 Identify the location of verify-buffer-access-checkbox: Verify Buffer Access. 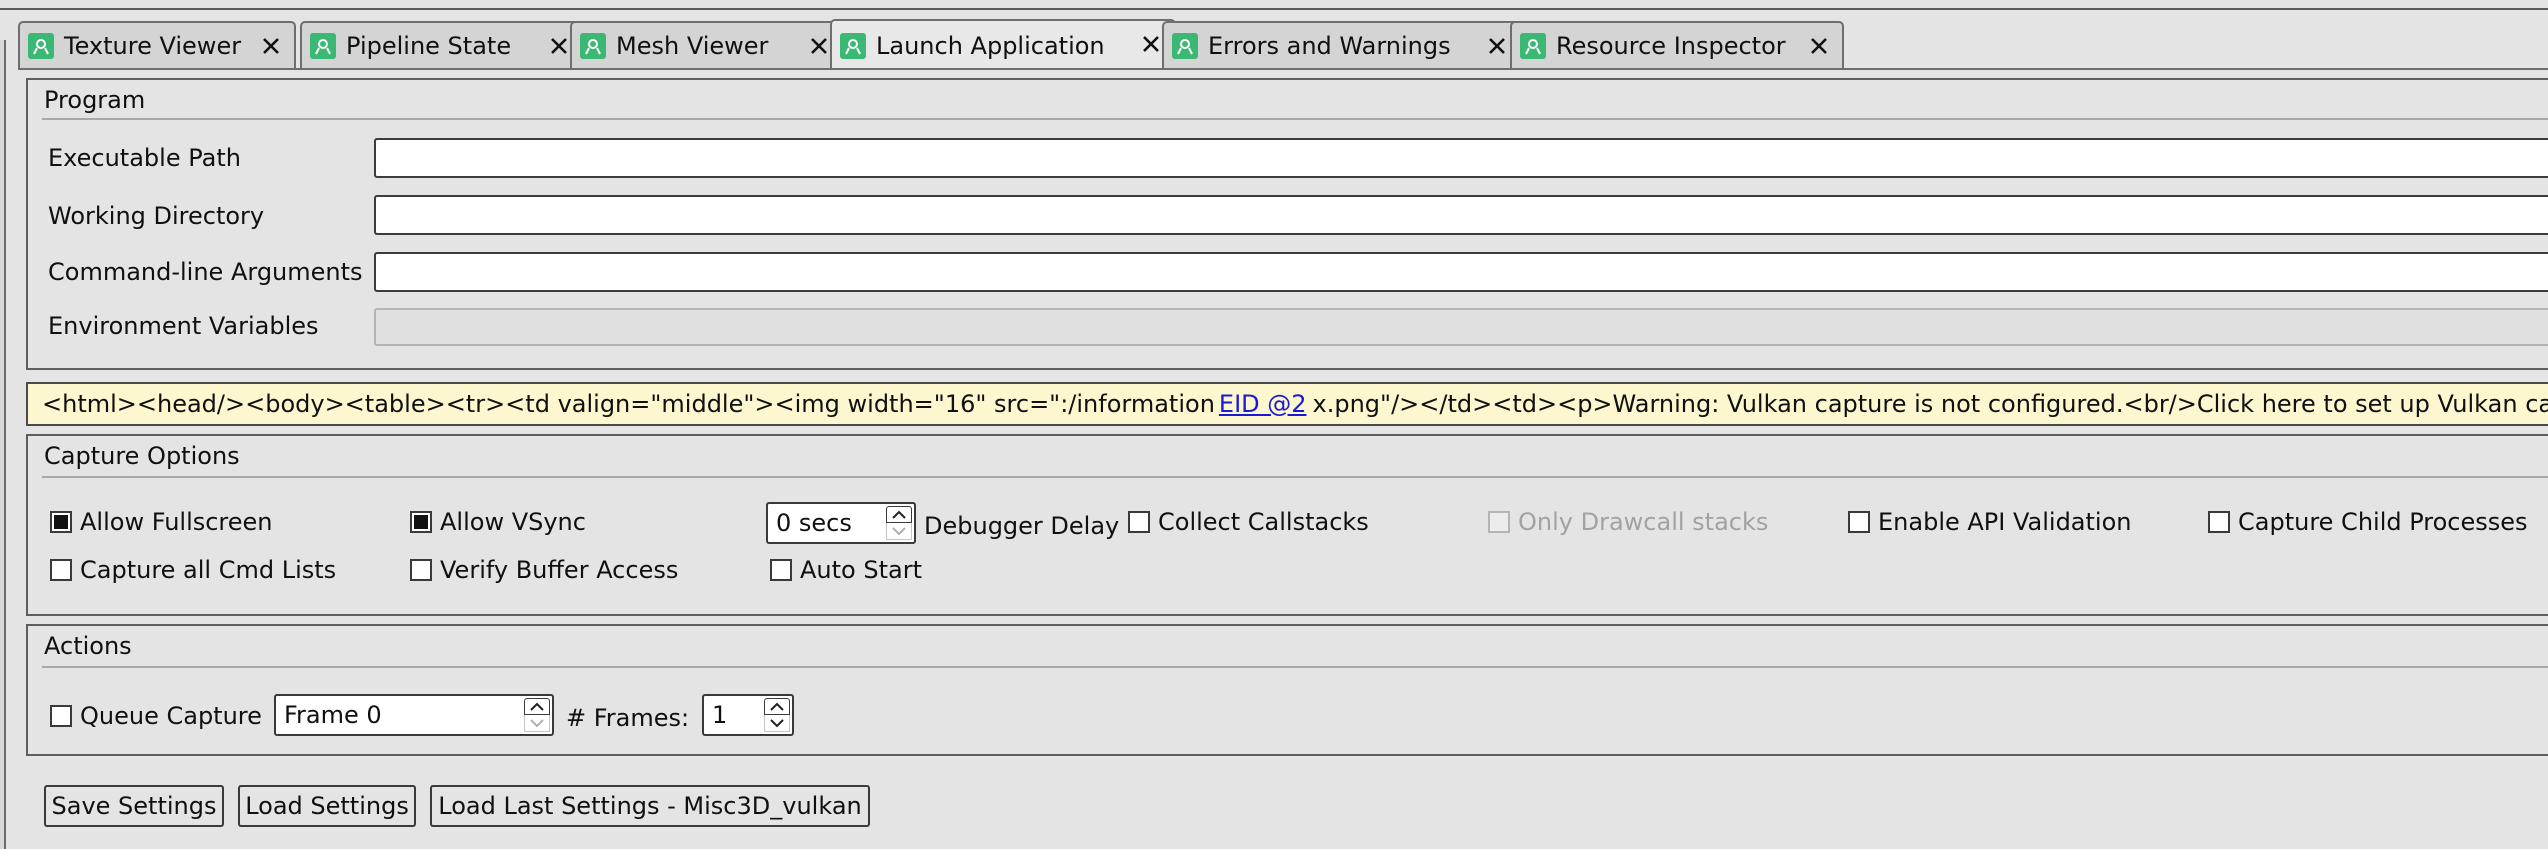
(544, 570).